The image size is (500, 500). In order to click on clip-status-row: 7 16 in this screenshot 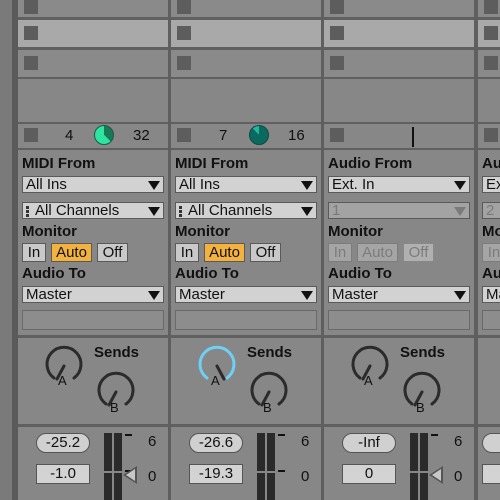, I will do `click(246, 136)`.